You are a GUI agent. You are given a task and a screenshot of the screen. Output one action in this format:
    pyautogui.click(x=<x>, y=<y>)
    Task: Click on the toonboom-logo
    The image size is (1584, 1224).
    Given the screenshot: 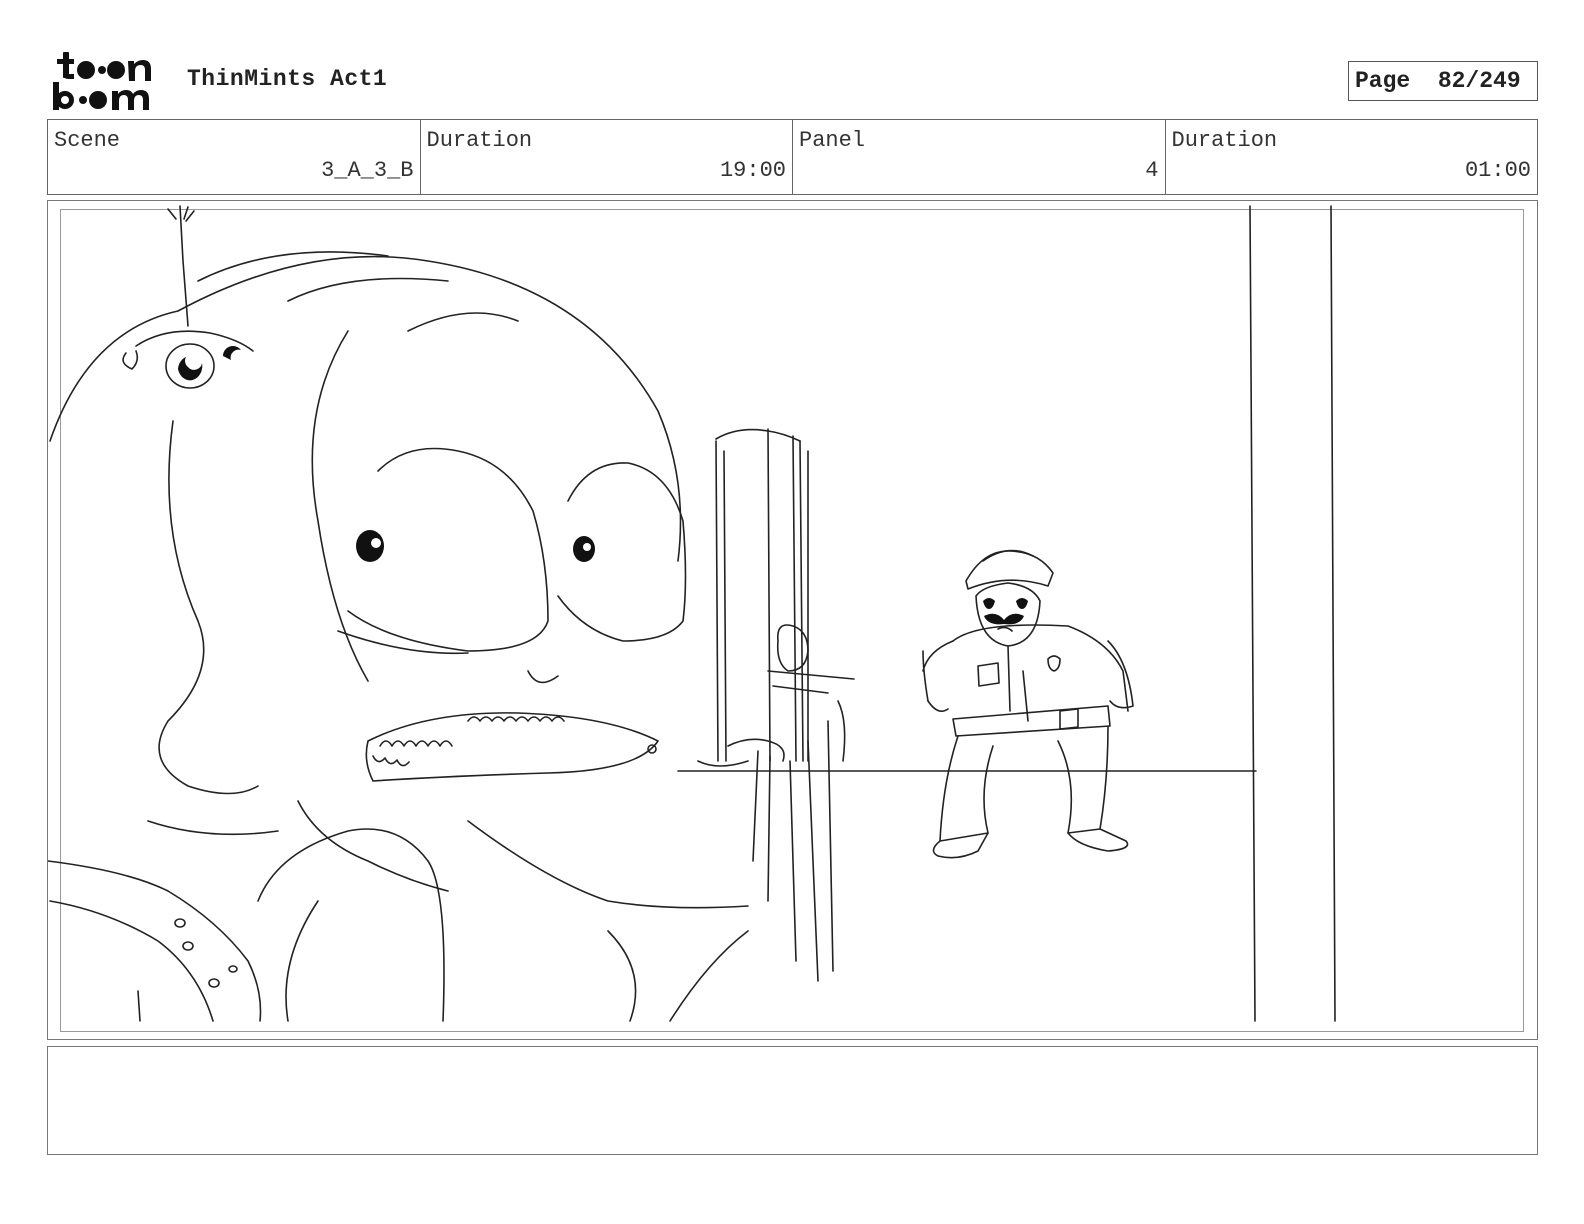 What is the action you would take?
    pyautogui.click(x=102, y=81)
    